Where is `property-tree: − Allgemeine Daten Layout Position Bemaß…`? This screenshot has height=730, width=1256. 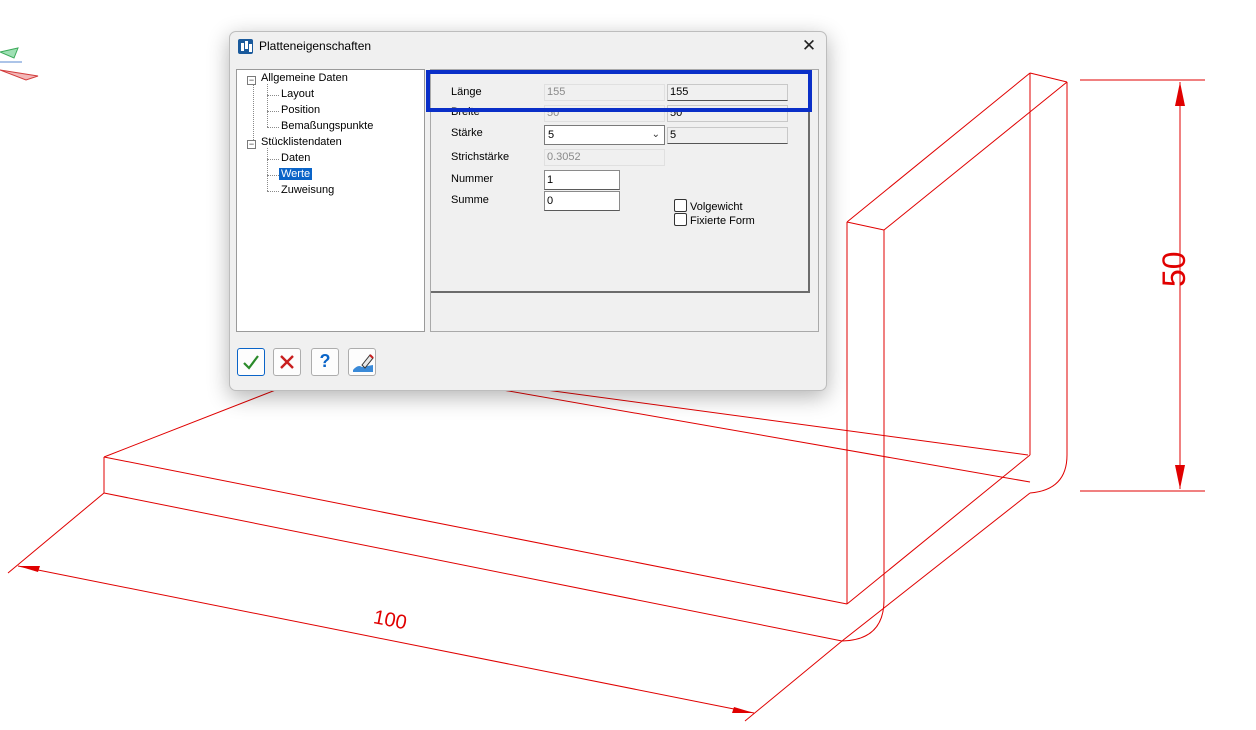
property-tree: − Allgemeine Daten Layout Position Bemaß… is located at coordinates (330, 200).